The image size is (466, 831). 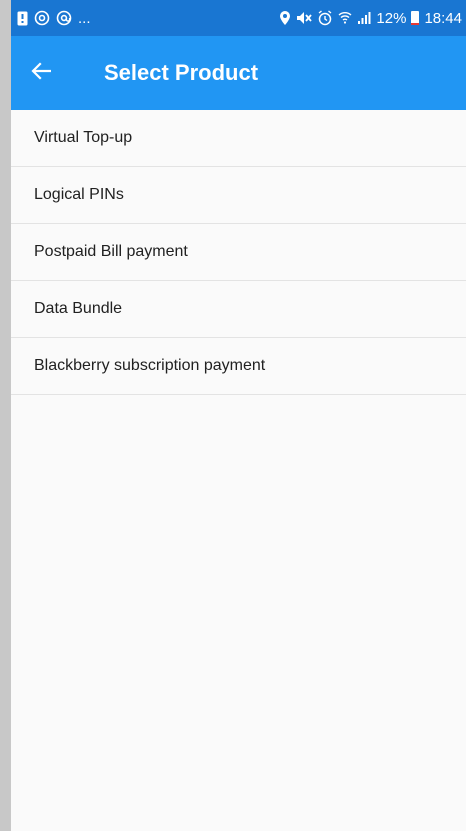 I want to click on notification-icon, so click(x=22, y=18).